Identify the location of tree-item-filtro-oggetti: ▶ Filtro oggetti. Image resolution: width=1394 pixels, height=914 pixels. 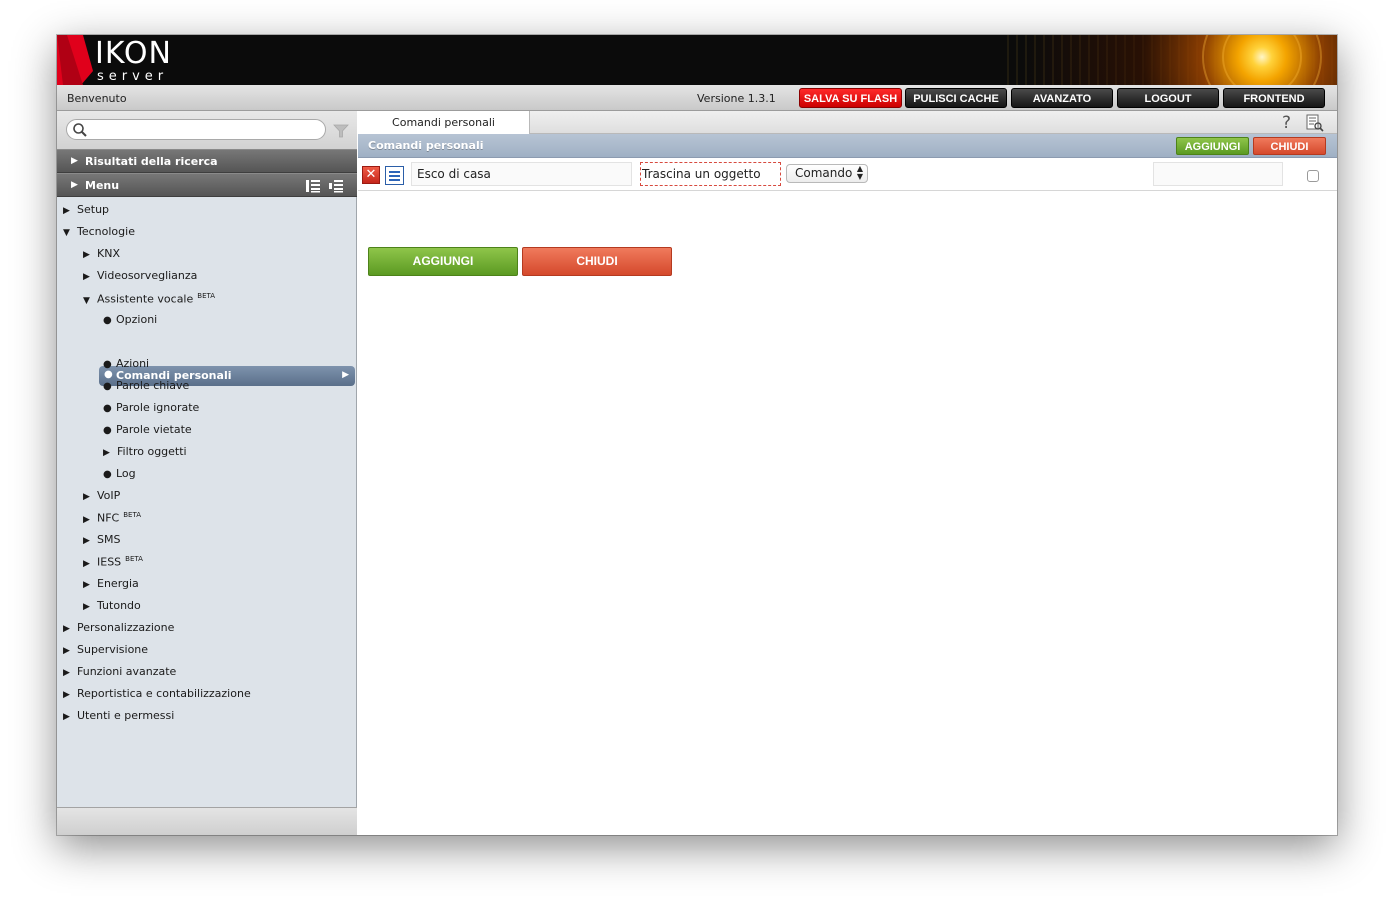
(145, 454).